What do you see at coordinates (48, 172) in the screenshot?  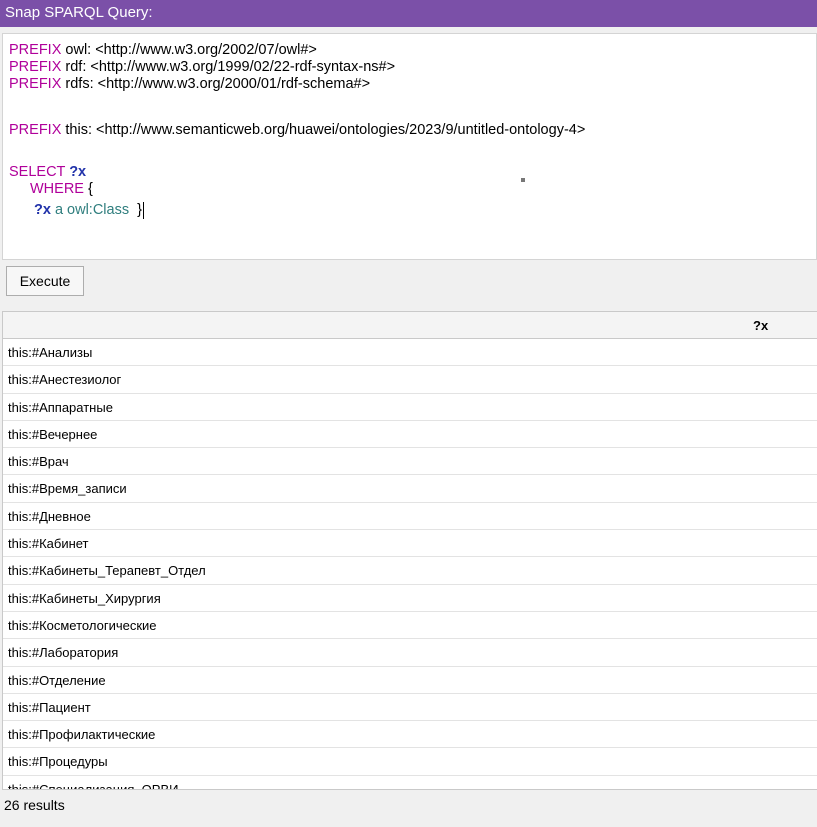 I see `select-line: SELECT ?x` at bounding box center [48, 172].